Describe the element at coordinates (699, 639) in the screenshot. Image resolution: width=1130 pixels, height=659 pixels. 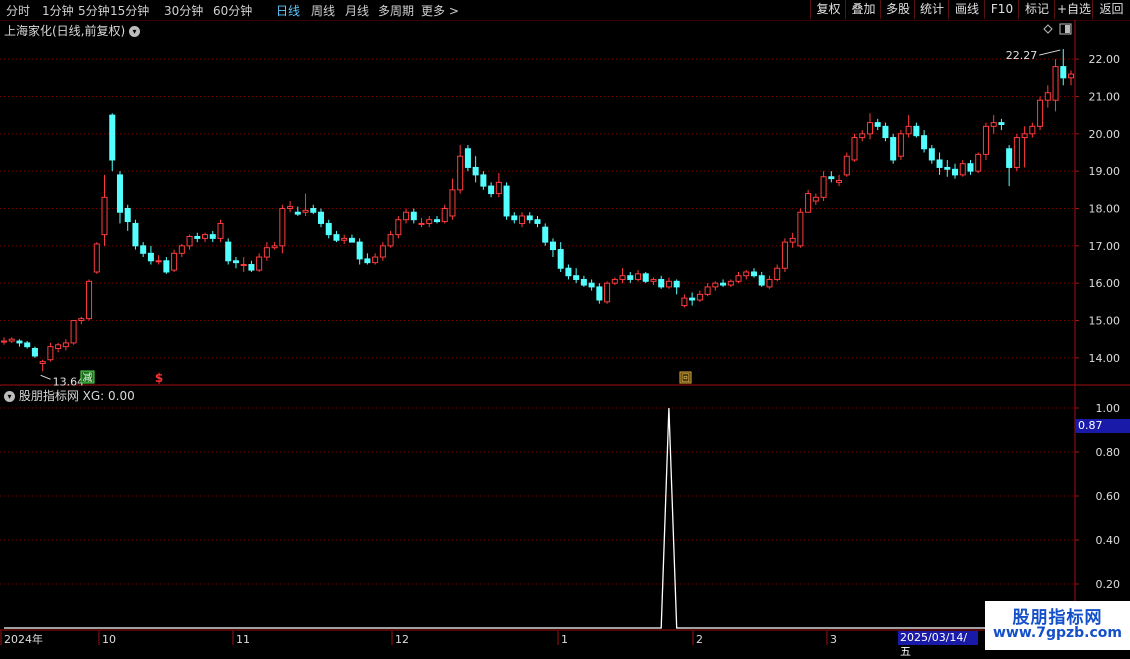
I see `x-axis-label: 2` at that location.